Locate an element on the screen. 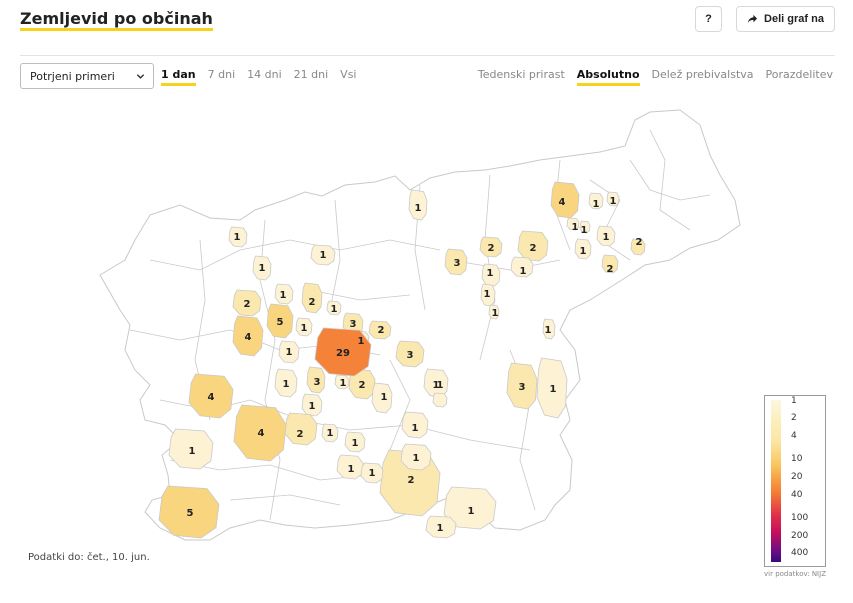 The height and width of the screenshot is (603, 853). color-legend: 1 2 4 10 20 40 100 200 400 is located at coordinates (795, 481).